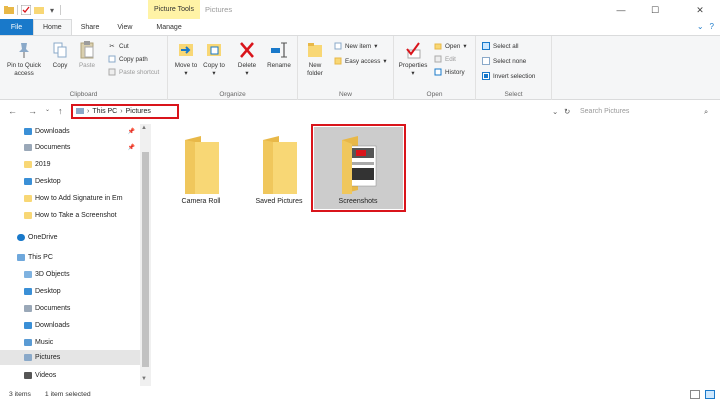 The image size is (720, 403). Describe the element at coordinates (700, 26) in the screenshot. I see `chevron-down-icon: ⌄` at that location.